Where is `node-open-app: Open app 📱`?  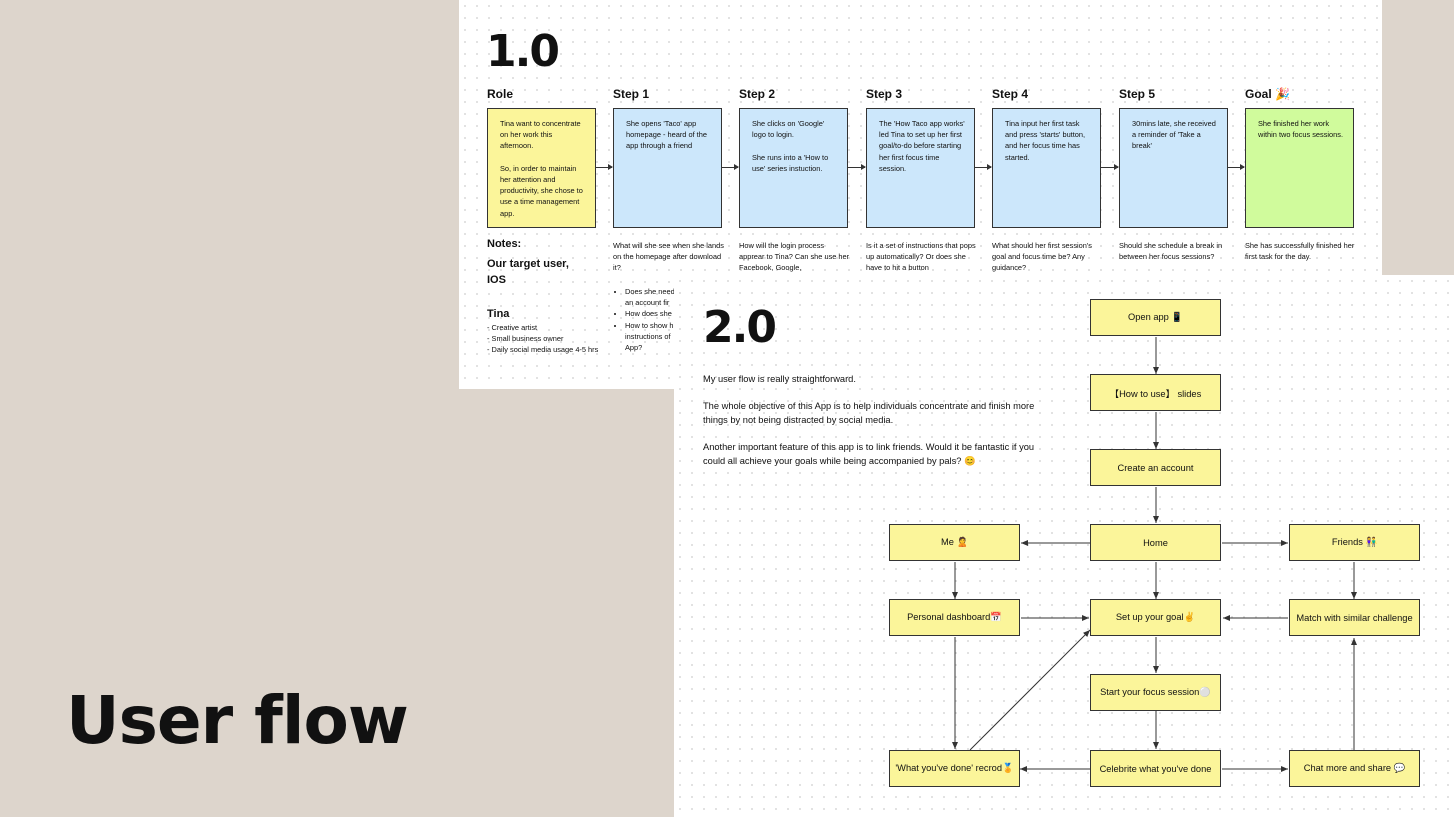
node-open-app: Open app 📱 is located at coordinates (1155, 317).